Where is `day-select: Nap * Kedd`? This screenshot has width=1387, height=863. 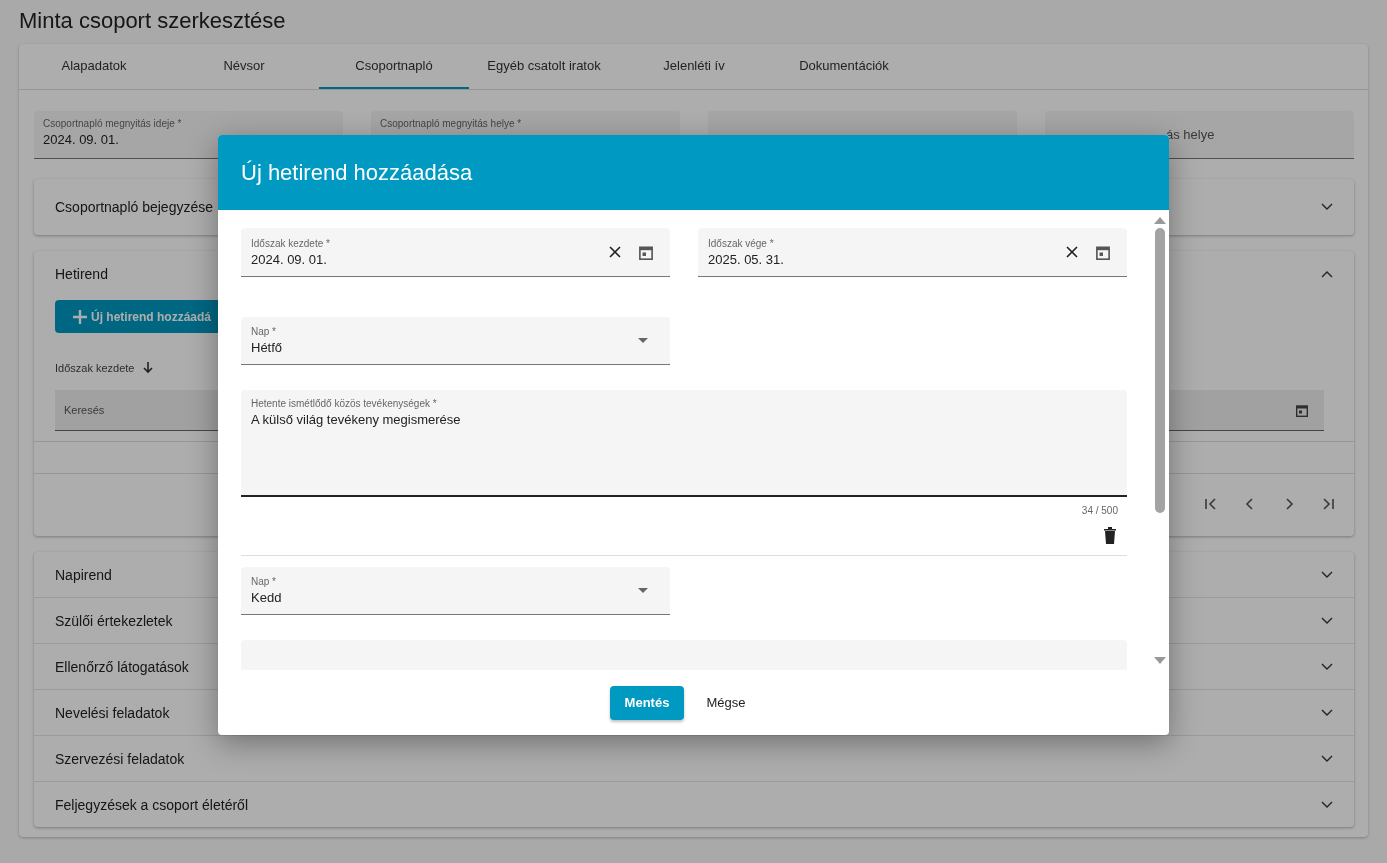 day-select: Nap * Kedd is located at coordinates (455, 591).